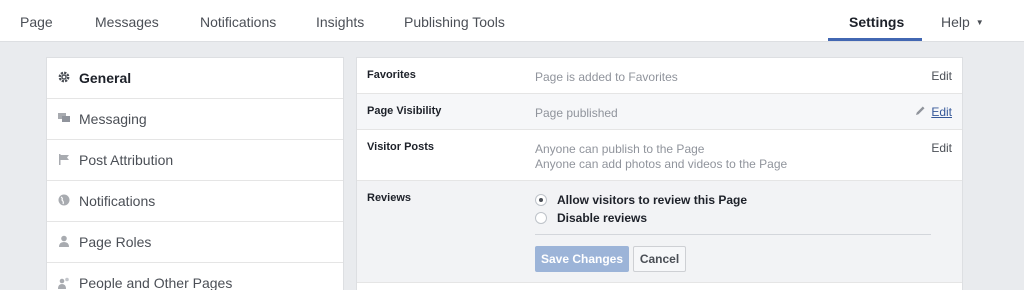  I want to click on sidebar-item-label: Post Attribution, so click(126, 160).